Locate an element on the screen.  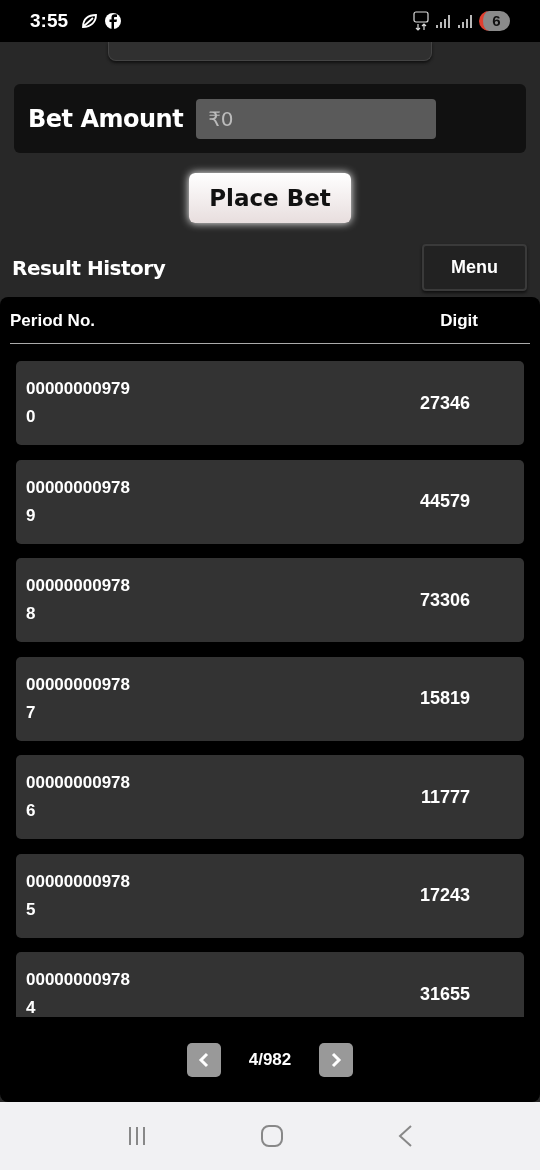
period-number: 000000009789 is located at coordinates (78, 501).